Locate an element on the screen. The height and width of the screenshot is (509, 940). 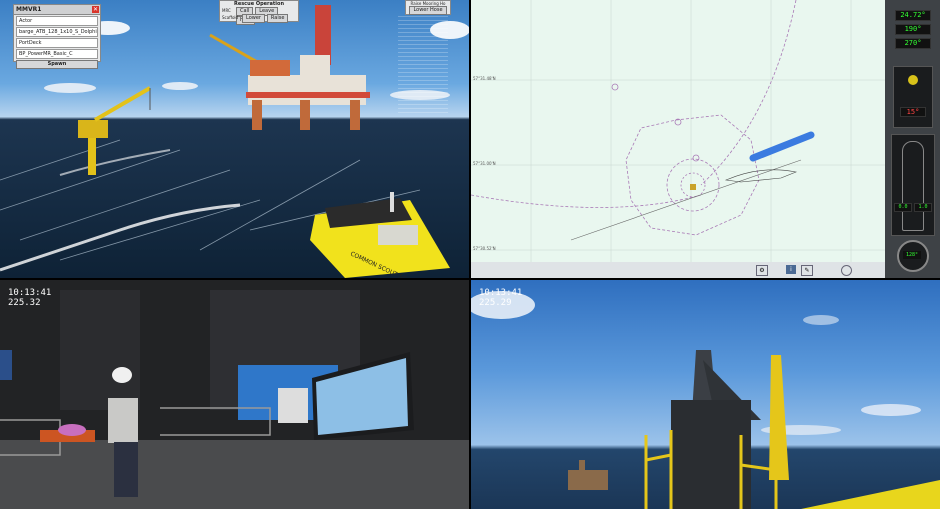
latitude-label-2: 57°31.00'N is located at coordinates (484, 163).